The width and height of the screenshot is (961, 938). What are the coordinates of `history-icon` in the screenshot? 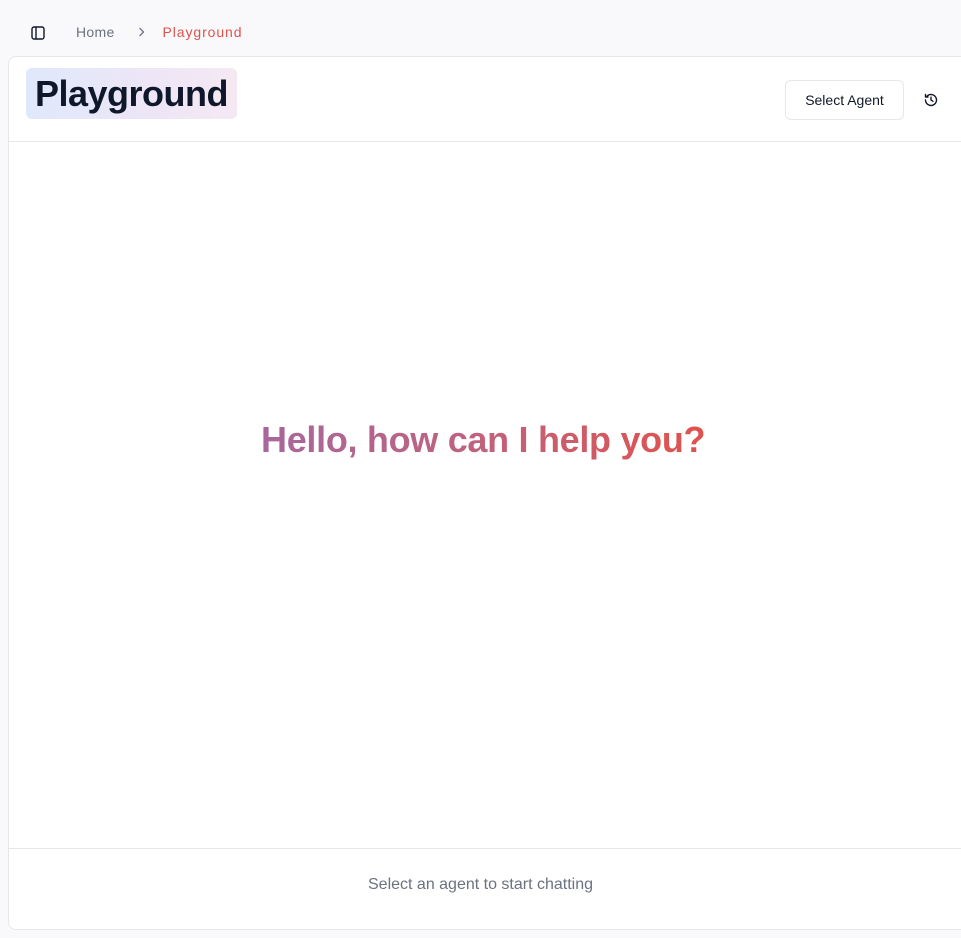 It's located at (931, 100).